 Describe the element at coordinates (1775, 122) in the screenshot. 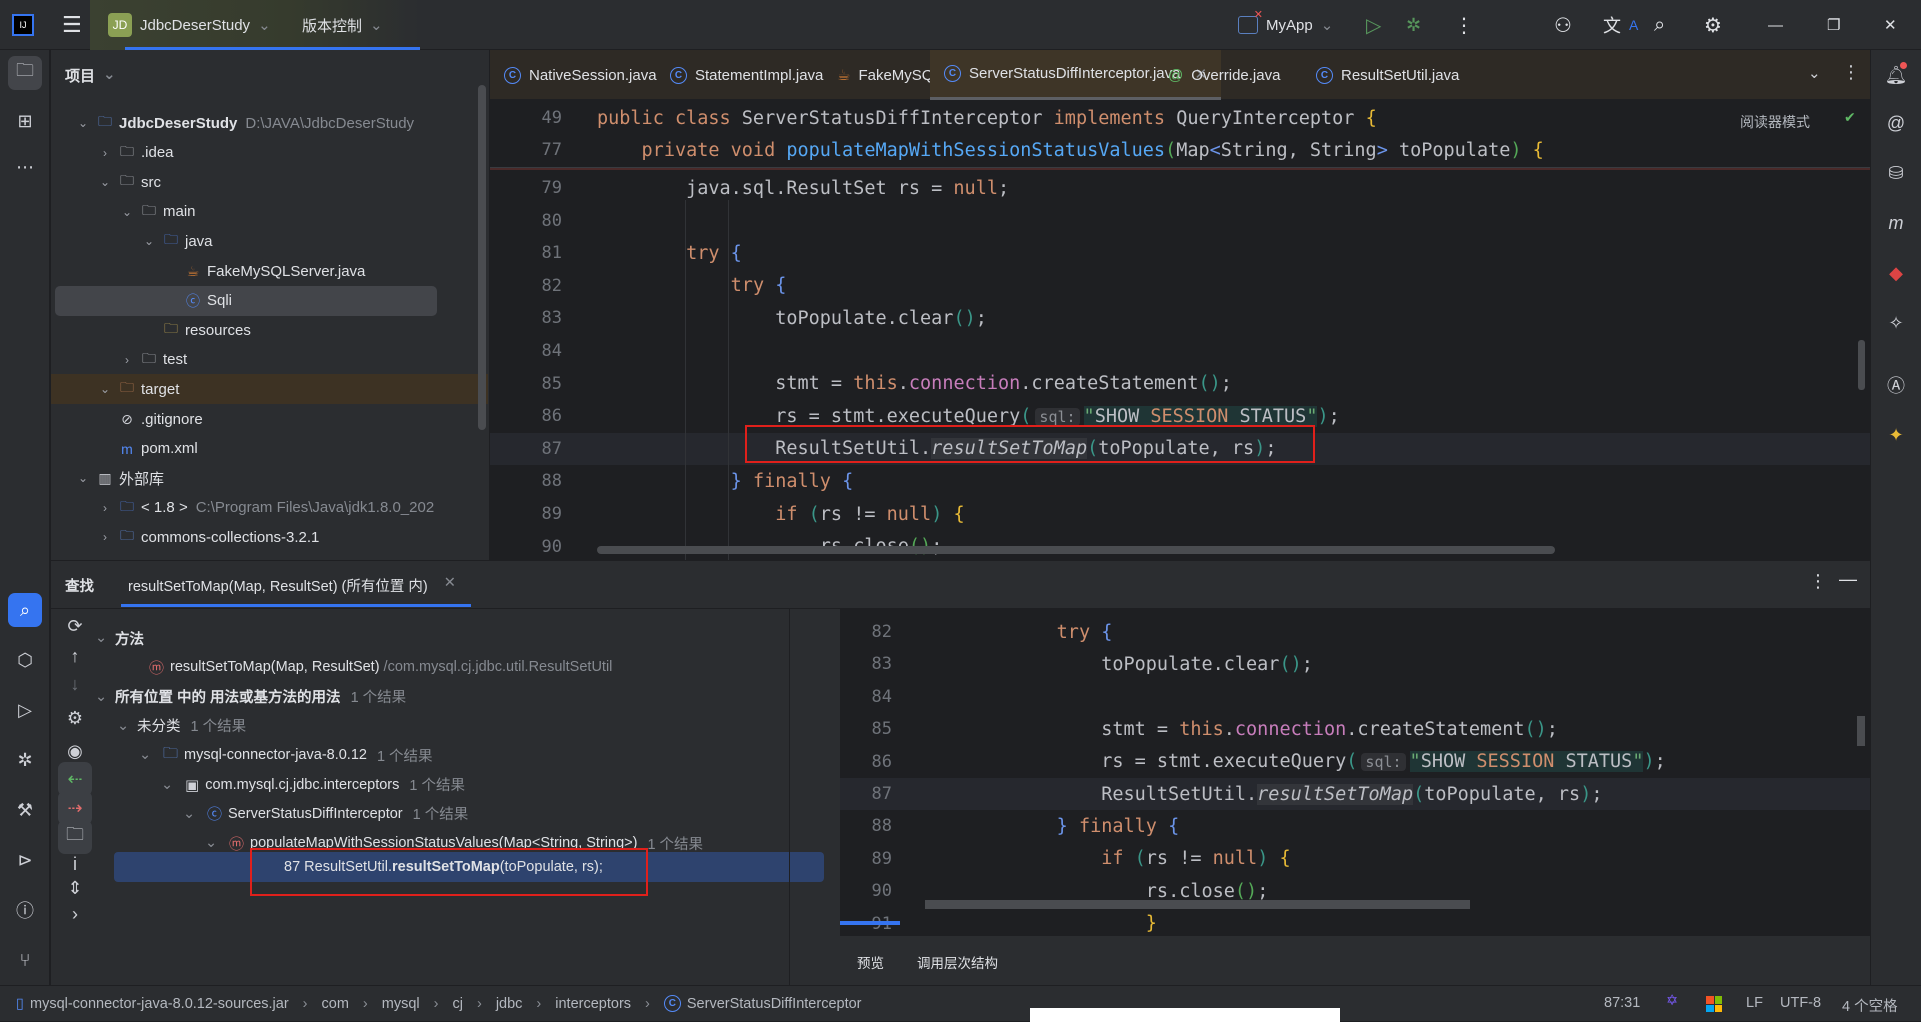

I see `reader-mode-button: 阅读器模式` at that location.